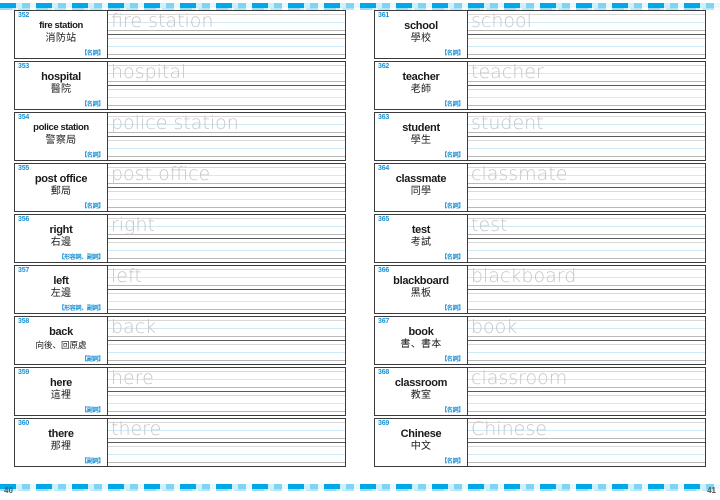 The image size is (720, 500). I want to click on writing-practice-area: back, so click(226, 340).